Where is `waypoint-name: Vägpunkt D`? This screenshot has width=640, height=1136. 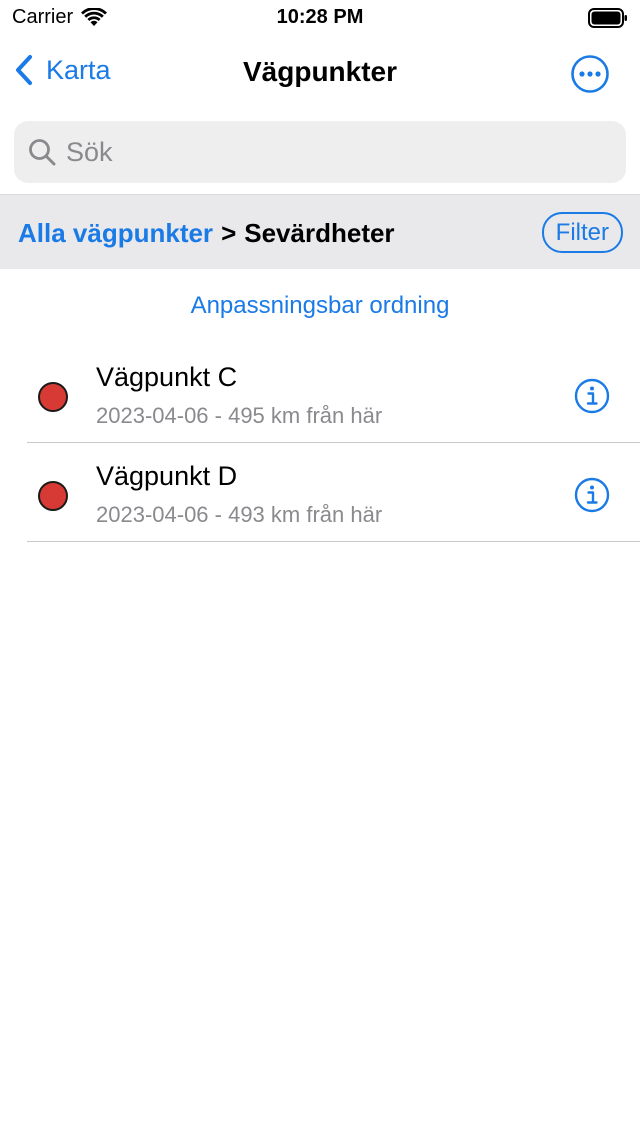 waypoint-name: Vägpunkt D is located at coordinates (167, 476).